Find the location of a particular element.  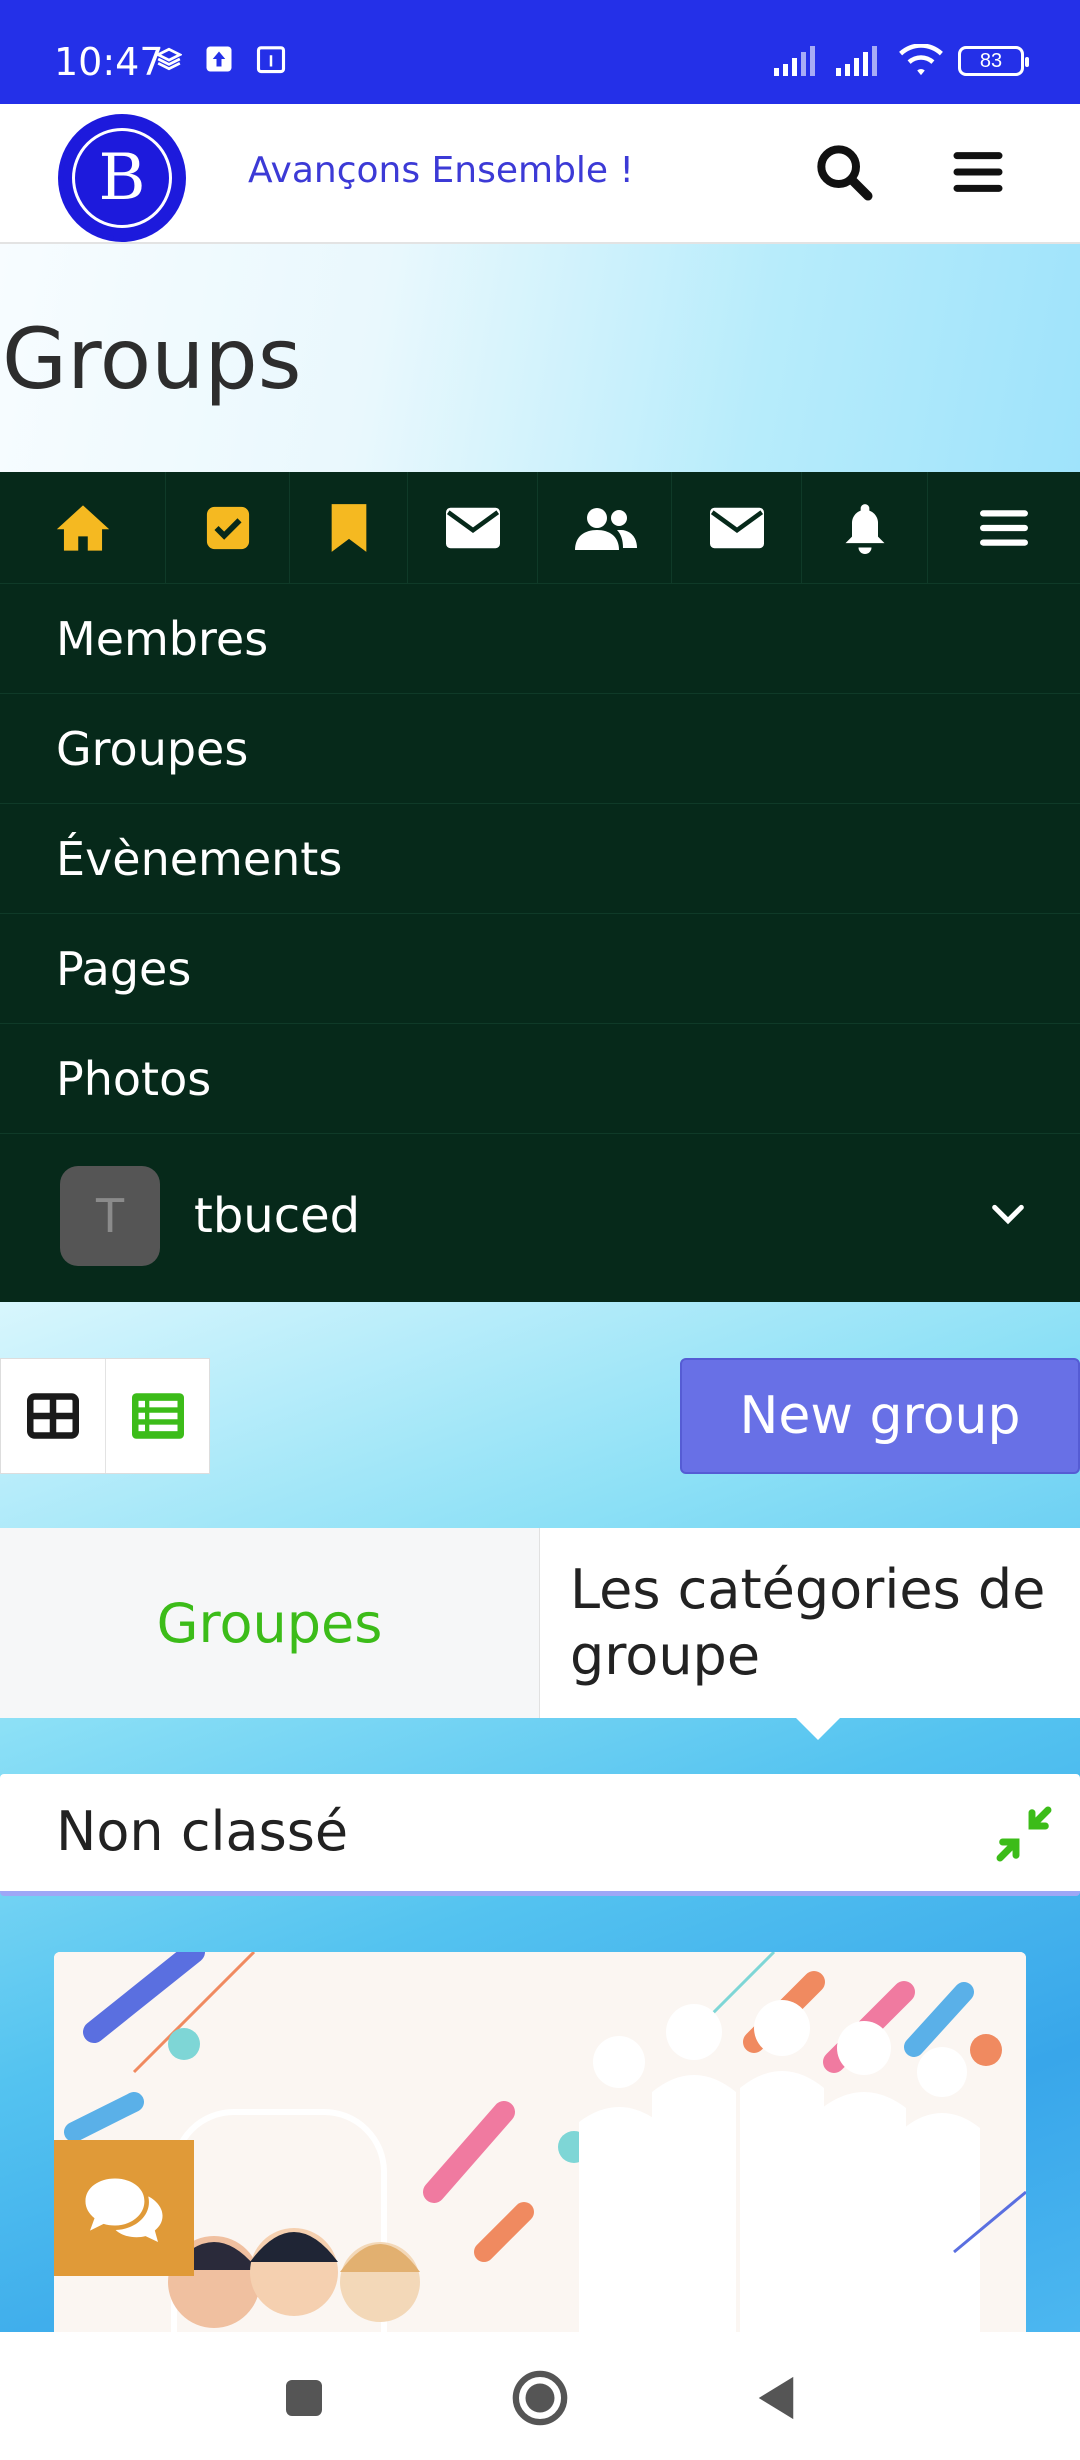

group-card is located at coordinates (540, 2142).